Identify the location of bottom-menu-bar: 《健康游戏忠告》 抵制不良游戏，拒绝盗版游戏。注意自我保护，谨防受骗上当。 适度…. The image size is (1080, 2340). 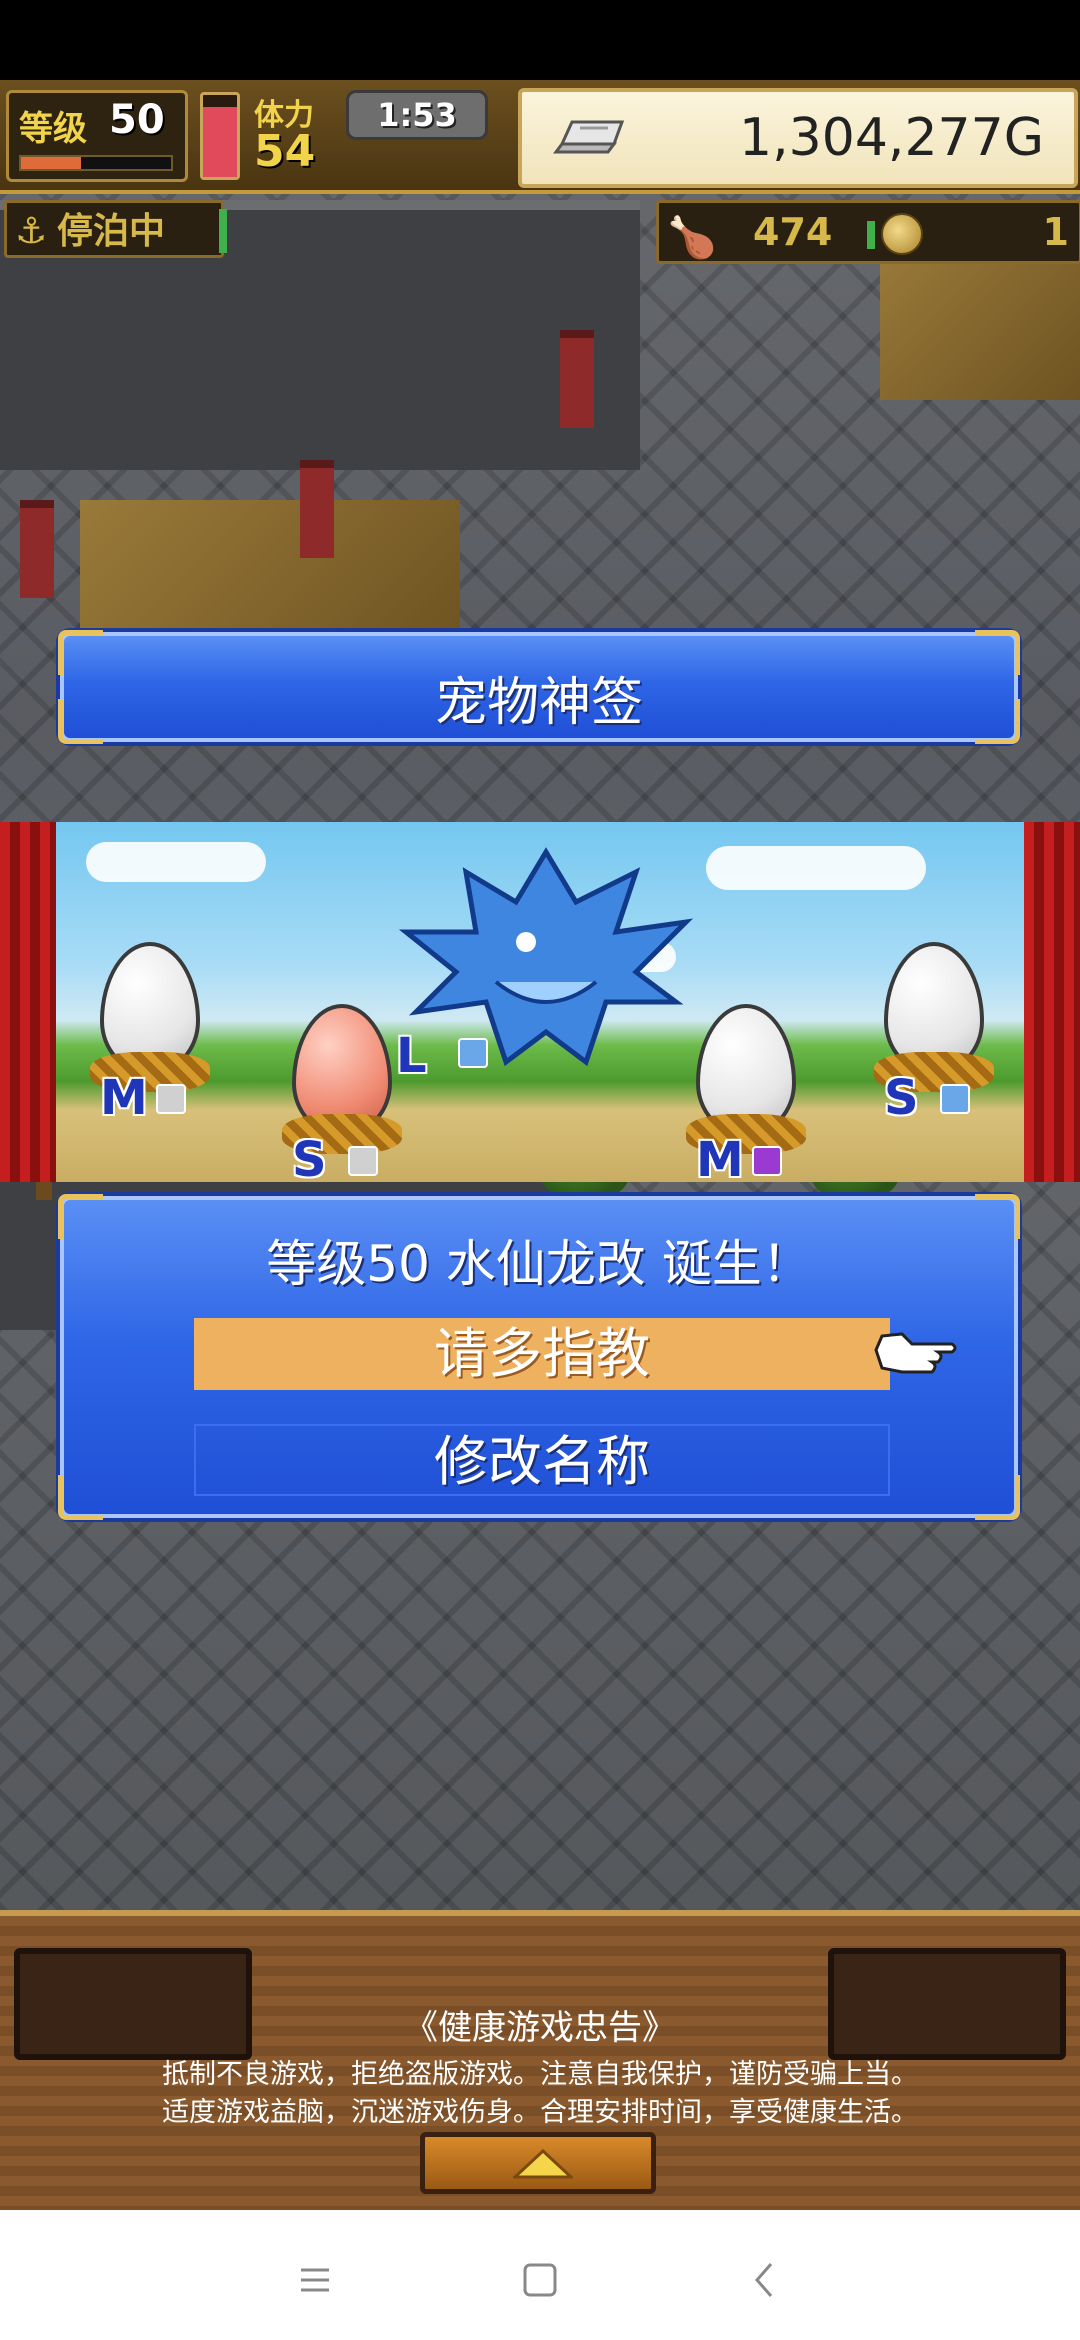
(540, 2060).